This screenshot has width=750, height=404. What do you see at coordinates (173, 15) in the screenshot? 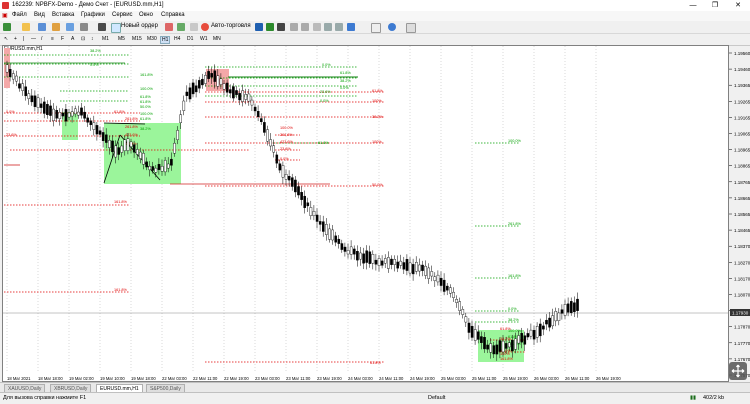
I see `menu-help: Справка` at bounding box center [173, 15].